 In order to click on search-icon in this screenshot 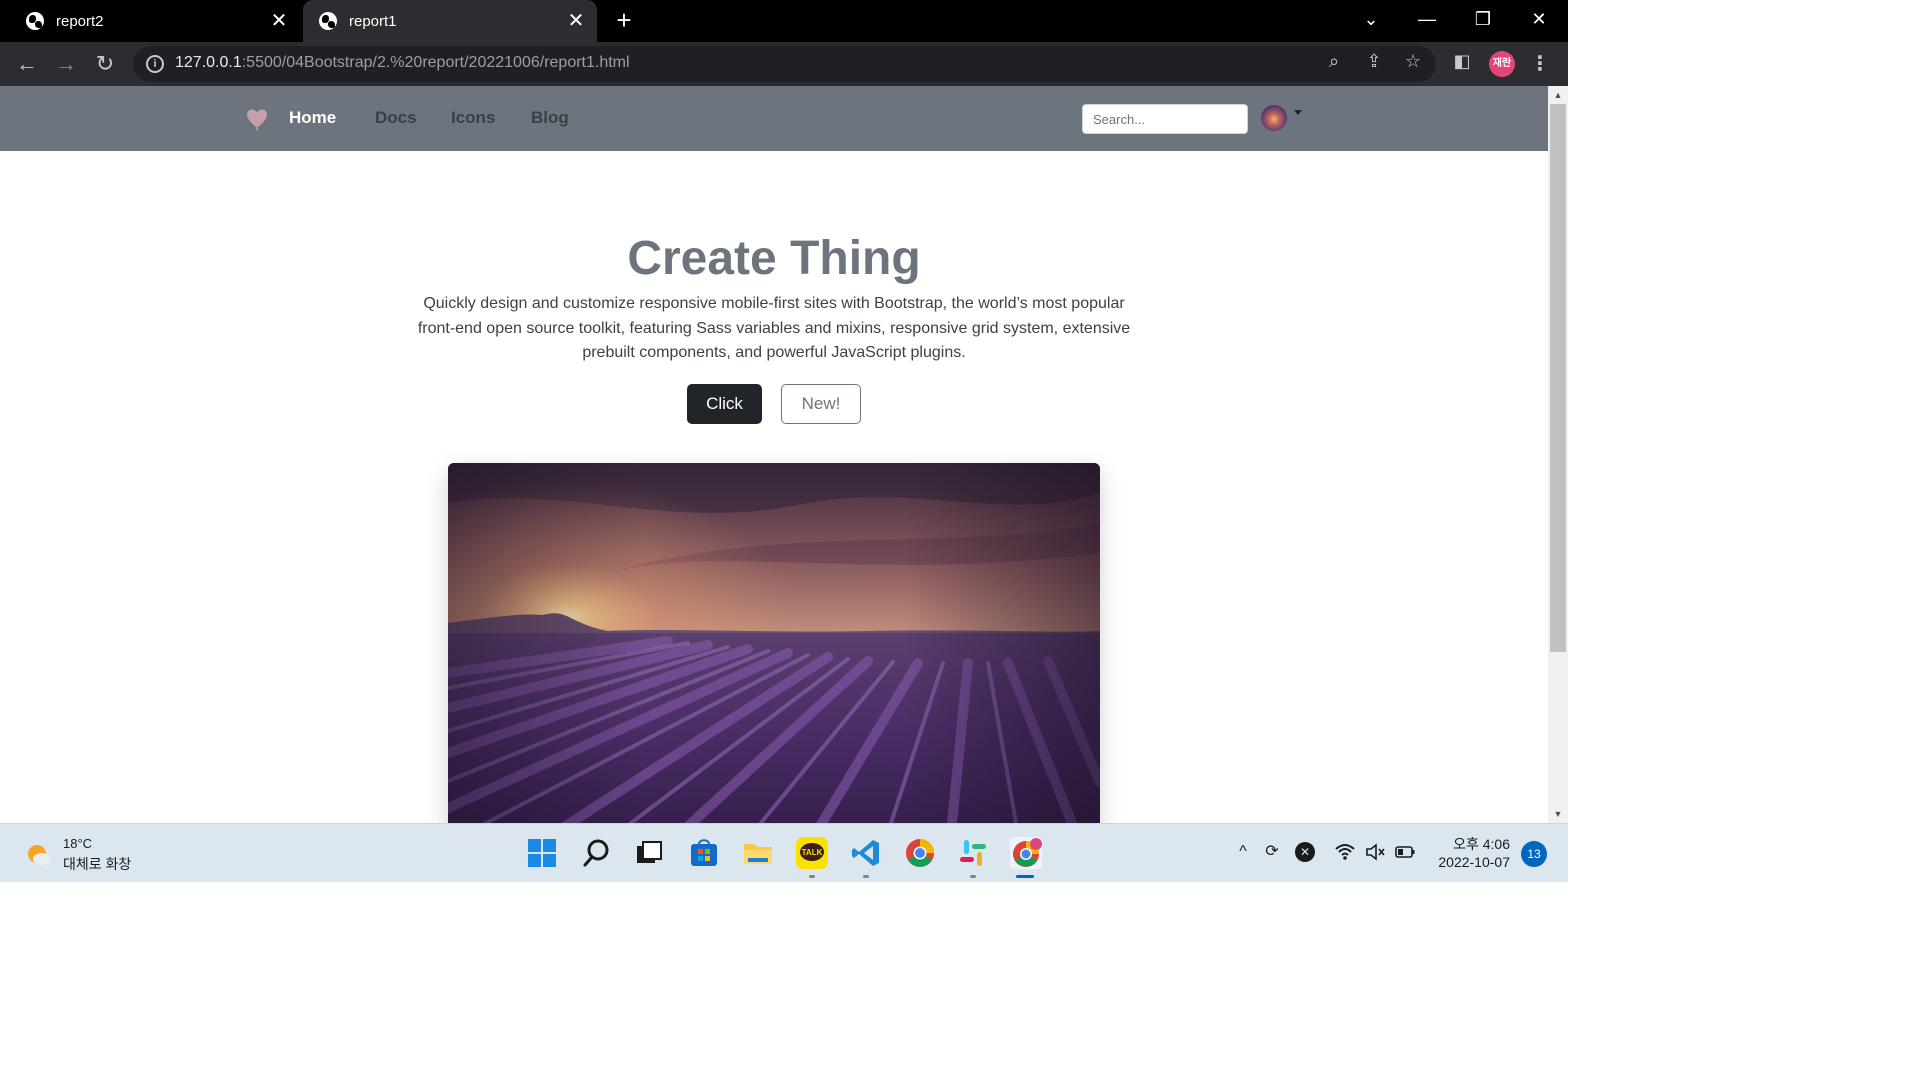, I will do `click(596, 853)`.